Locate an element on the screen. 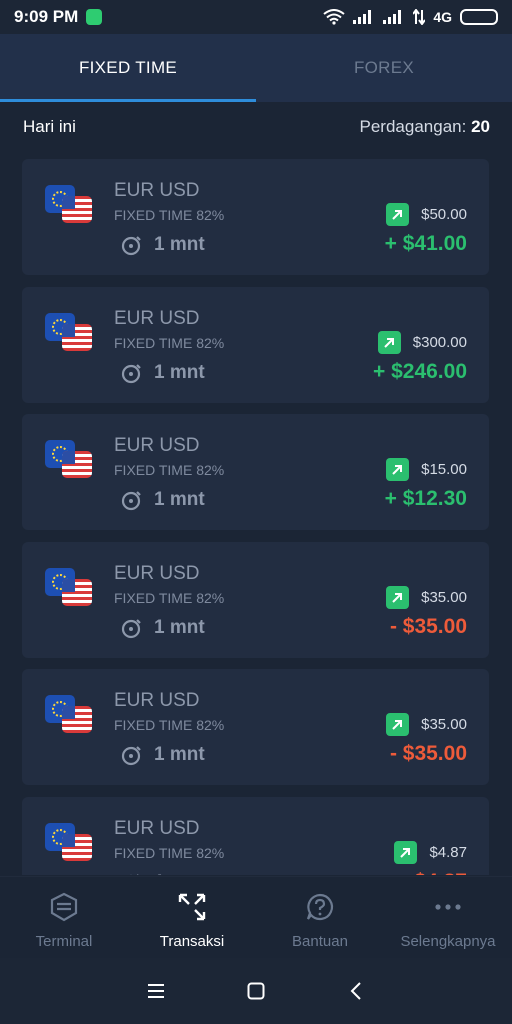 The height and width of the screenshot is (1024, 512). nav-terminal: Terminal is located at coordinates (64, 918).